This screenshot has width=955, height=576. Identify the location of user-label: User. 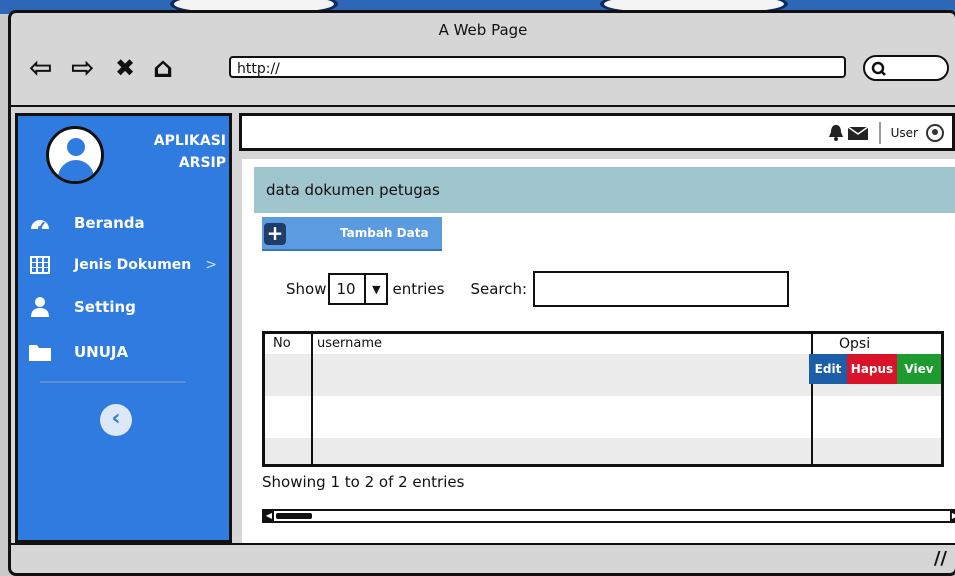
(904, 133).